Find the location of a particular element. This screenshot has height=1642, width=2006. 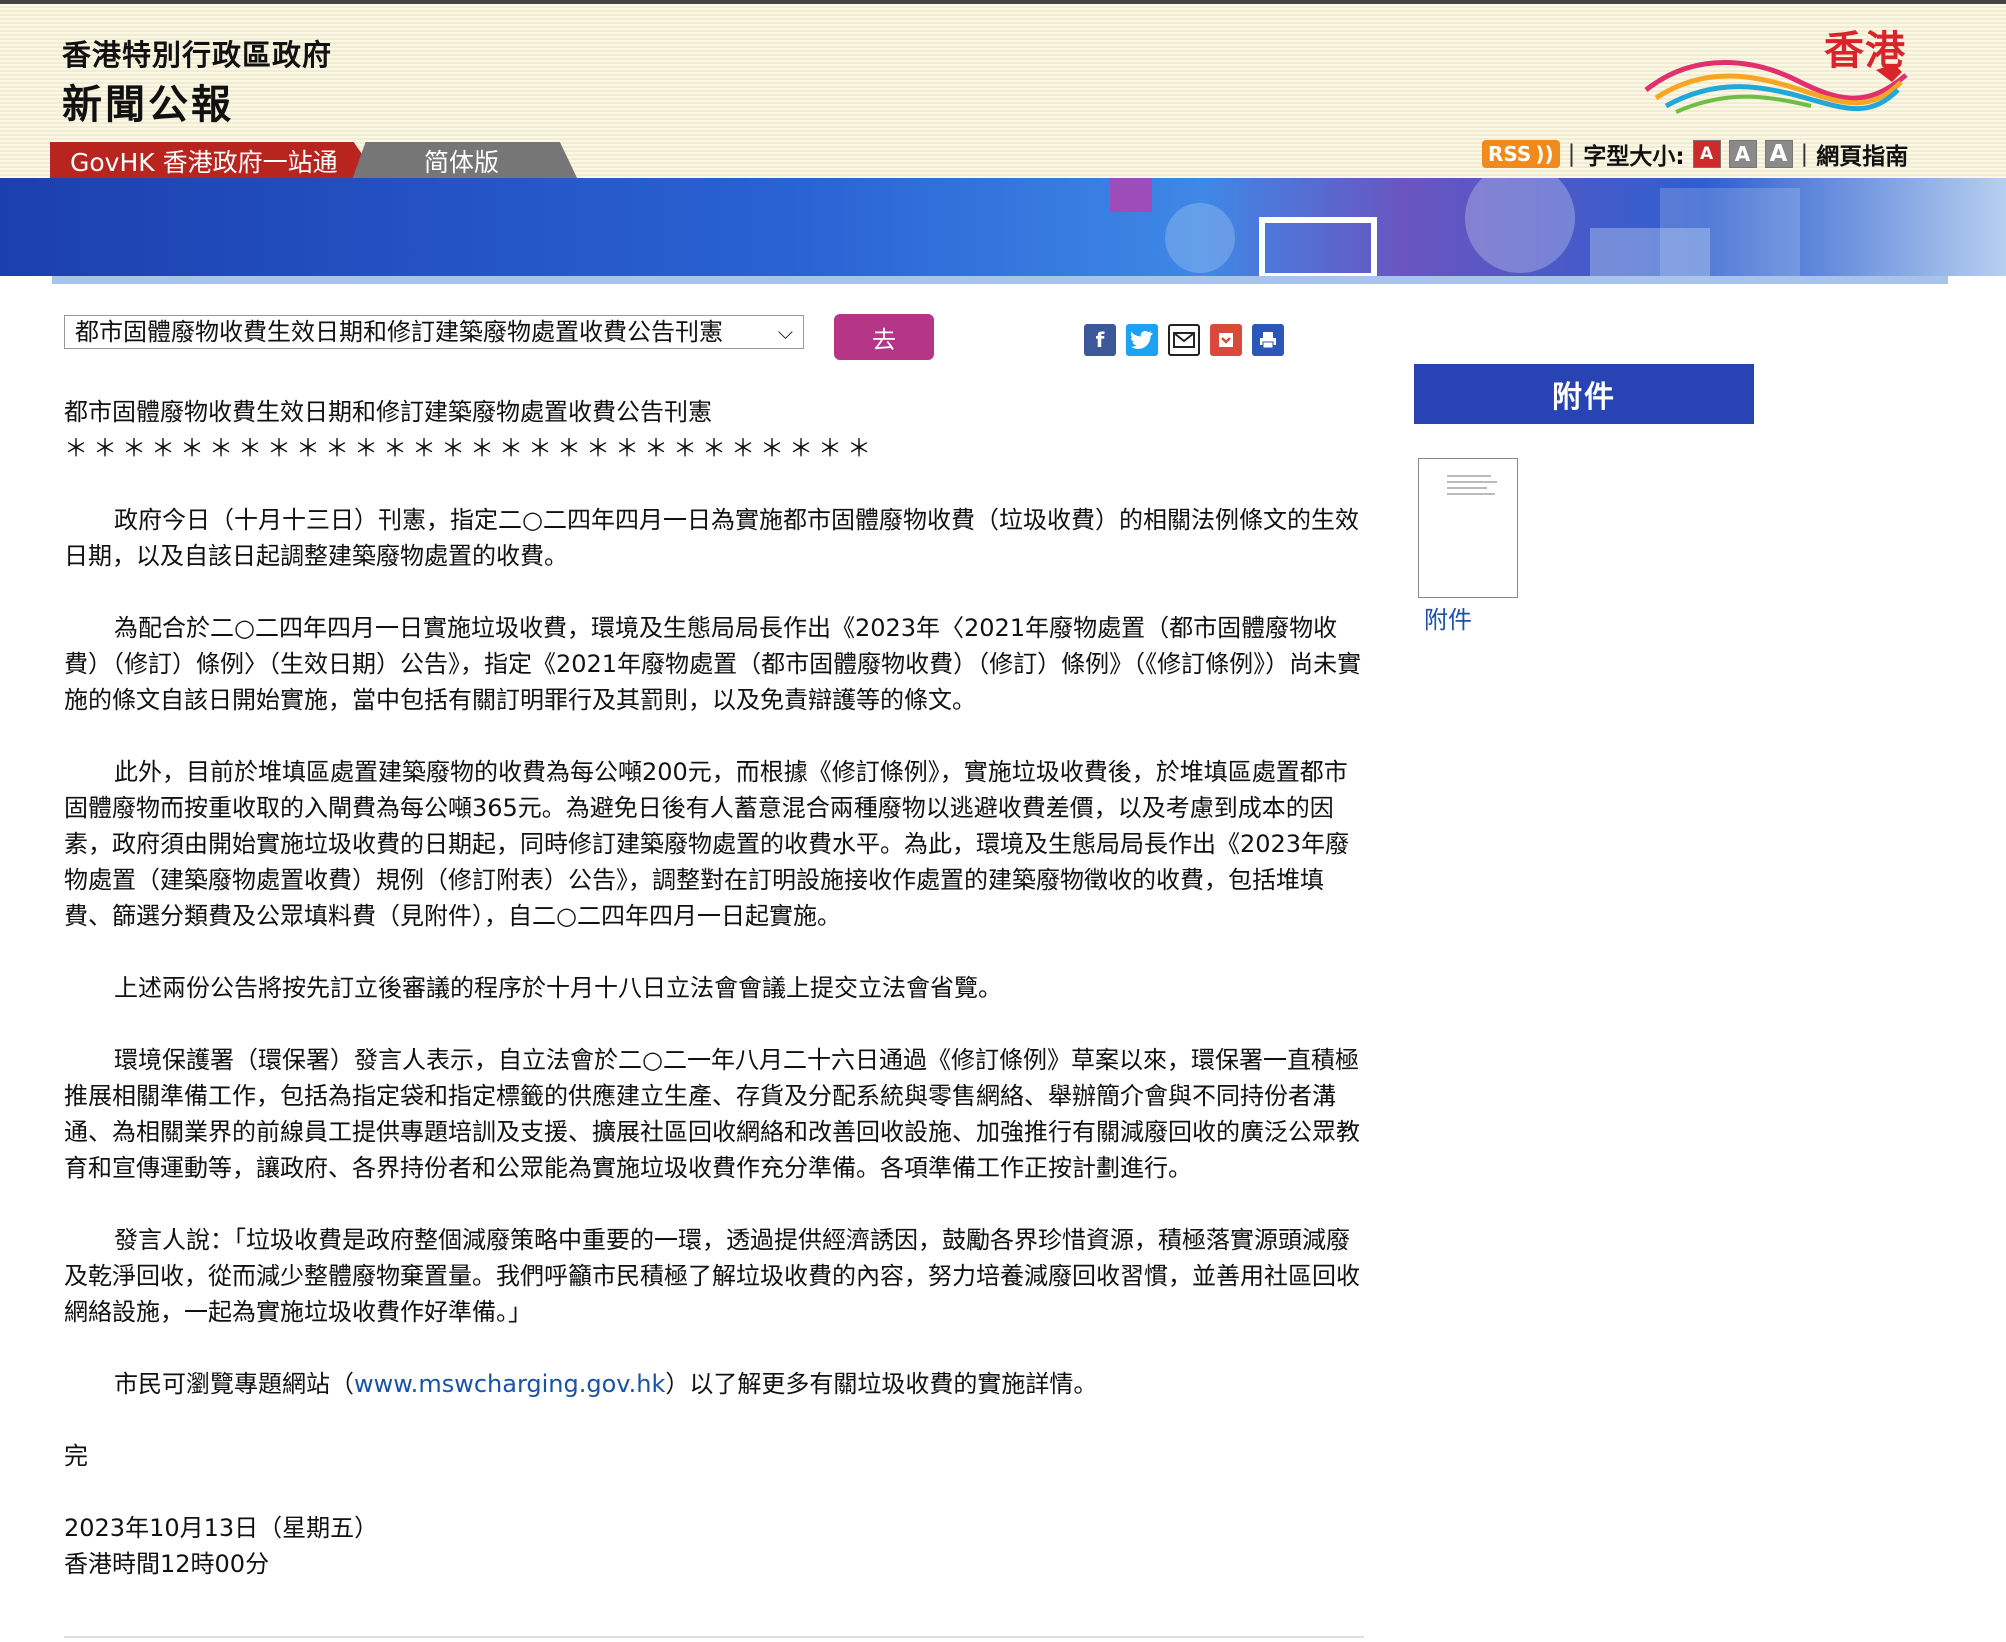

attachment-link: 附件 is located at coordinates (1448, 617).